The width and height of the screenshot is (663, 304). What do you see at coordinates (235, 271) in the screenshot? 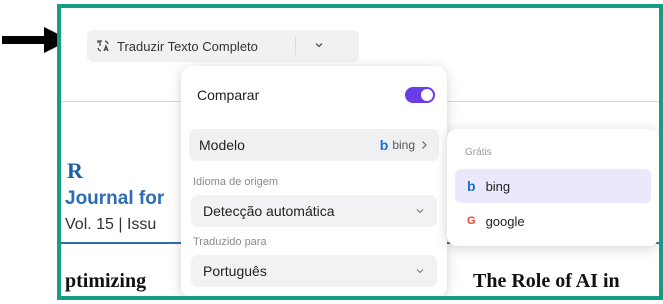
I see `target-language-value: Português` at bounding box center [235, 271].